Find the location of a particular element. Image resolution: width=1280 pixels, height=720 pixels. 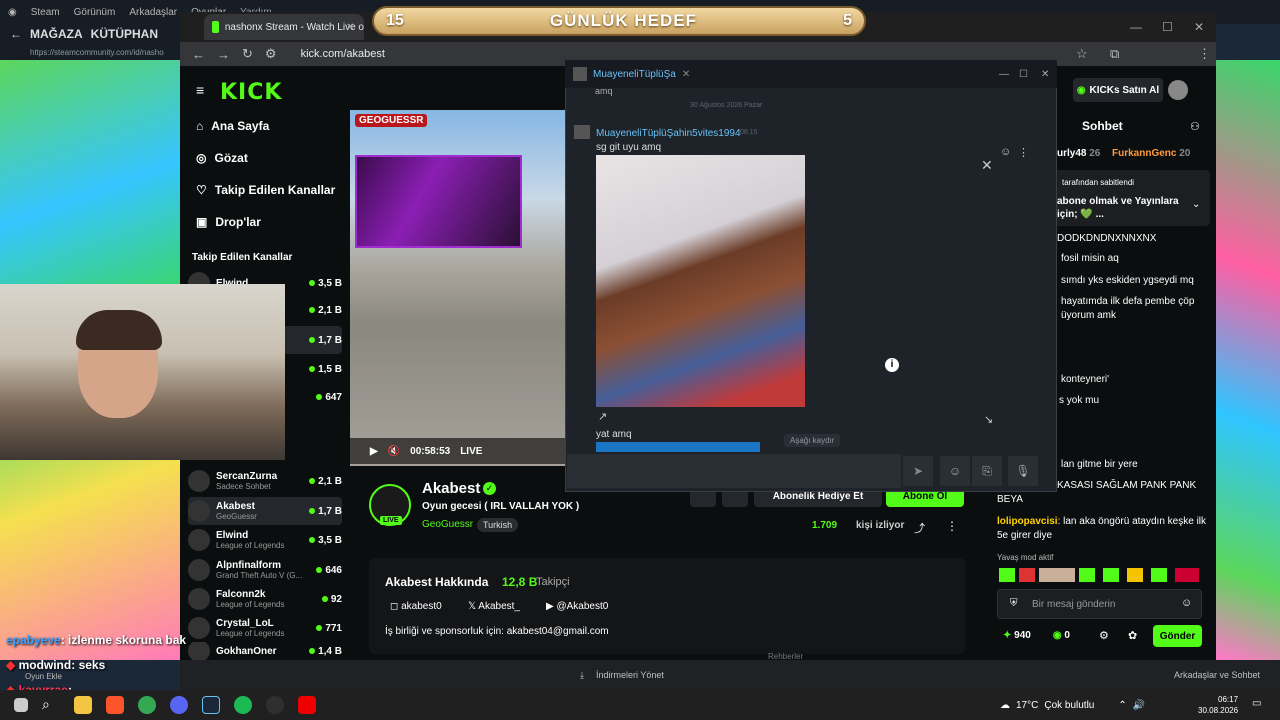

nav-home: ⌂ Ana Sayfa is located at coordinates (232, 126).